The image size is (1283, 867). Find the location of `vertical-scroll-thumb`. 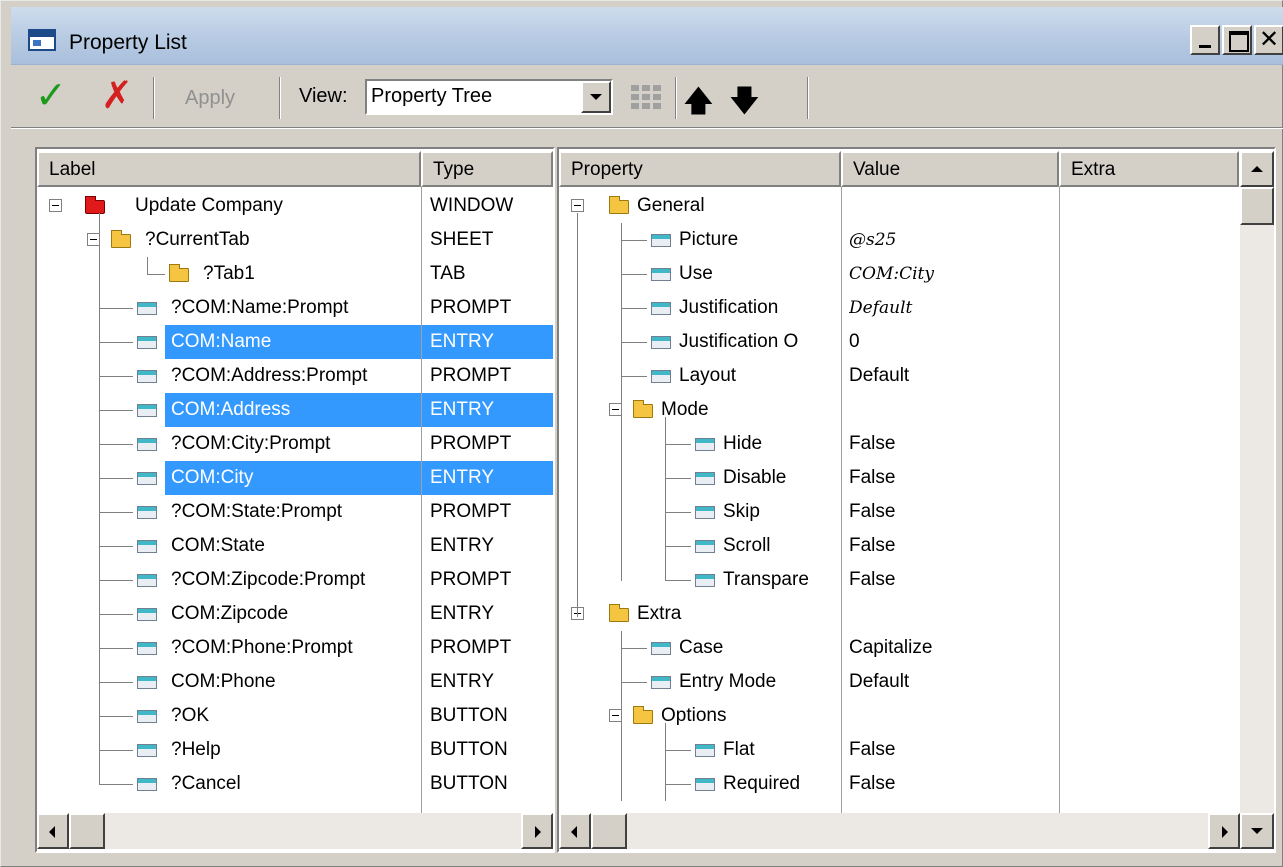

vertical-scroll-thumb is located at coordinates (1257, 206).